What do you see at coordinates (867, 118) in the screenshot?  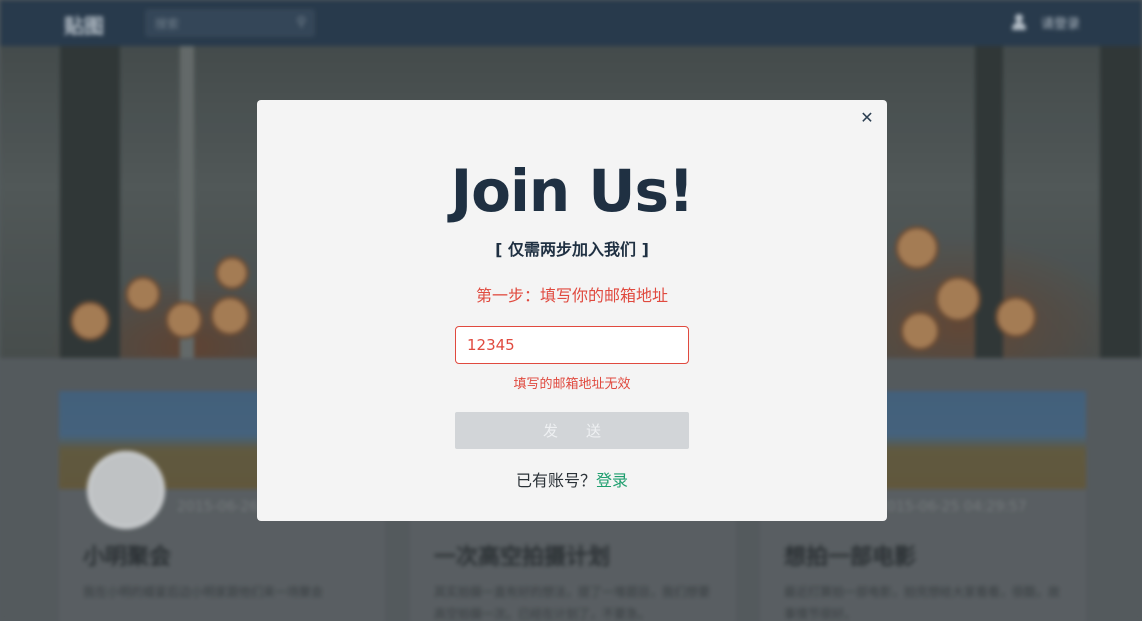 I see `close-icon: ✕` at bounding box center [867, 118].